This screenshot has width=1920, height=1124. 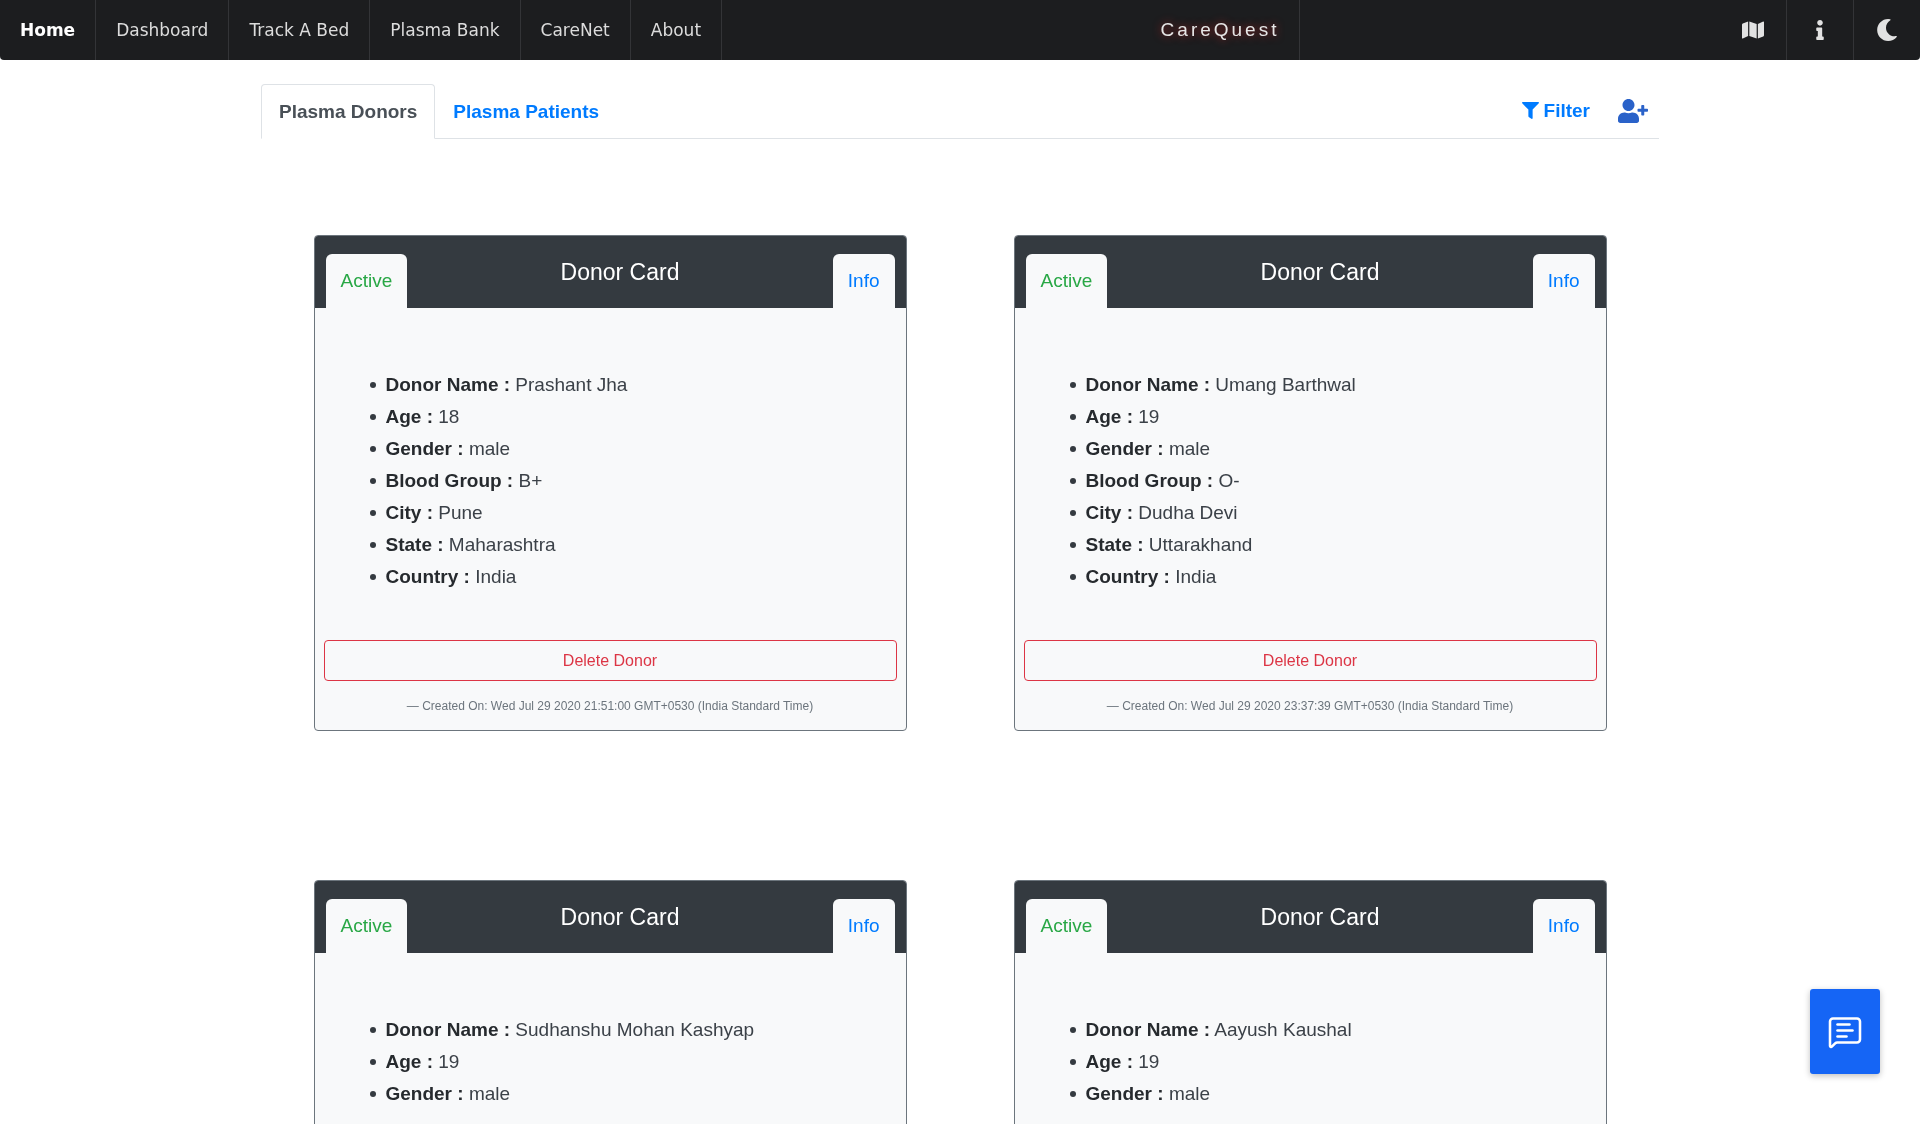 What do you see at coordinates (300, 30) in the screenshot?
I see `nav-link: Track A Bed` at bounding box center [300, 30].